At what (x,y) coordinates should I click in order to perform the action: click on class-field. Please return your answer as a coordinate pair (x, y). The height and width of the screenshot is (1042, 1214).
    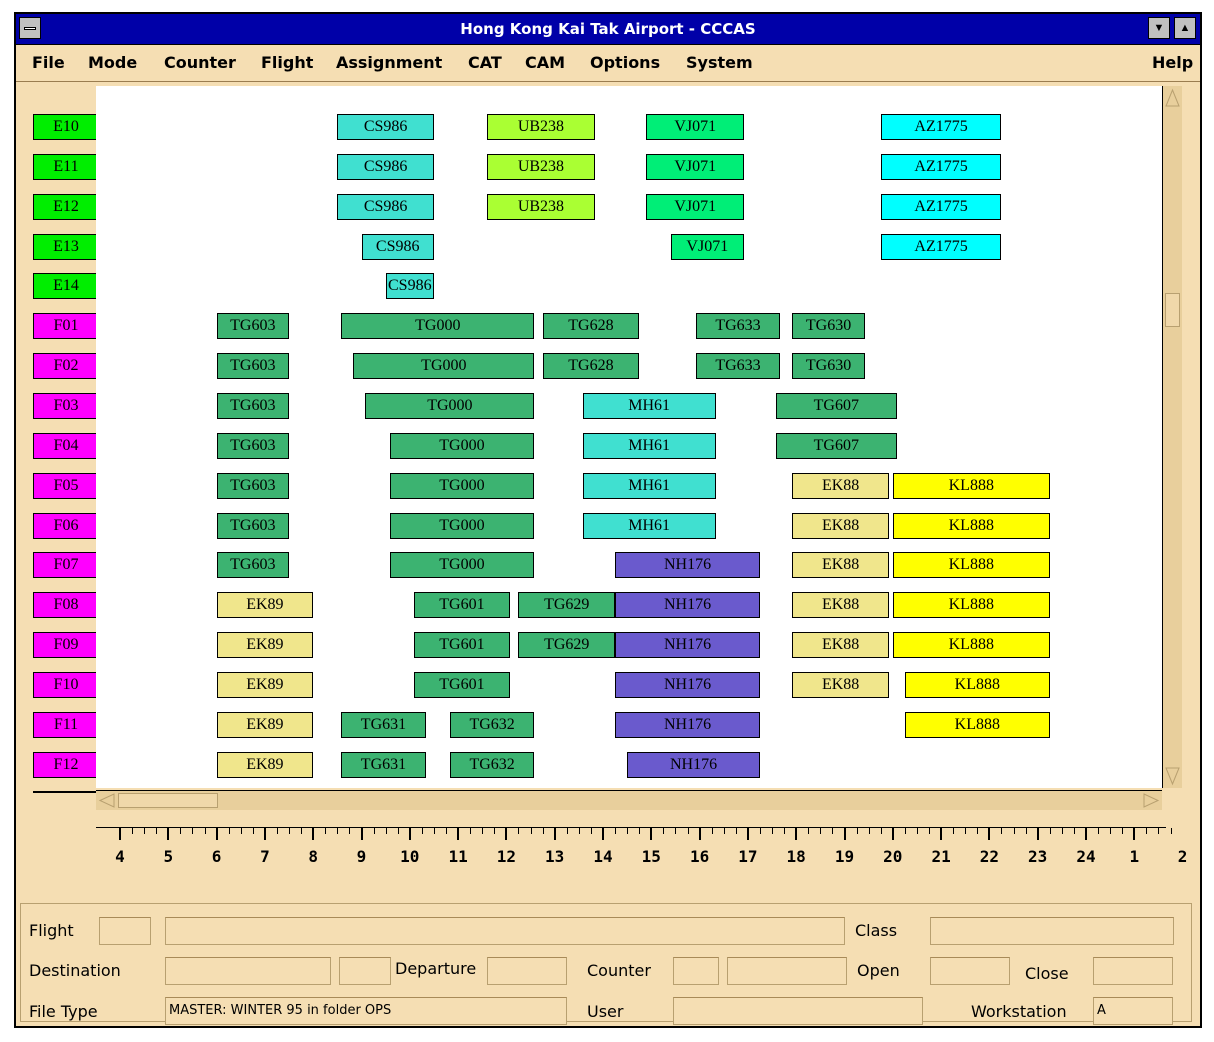
    Looking at the image, I should click on (1052, 931).